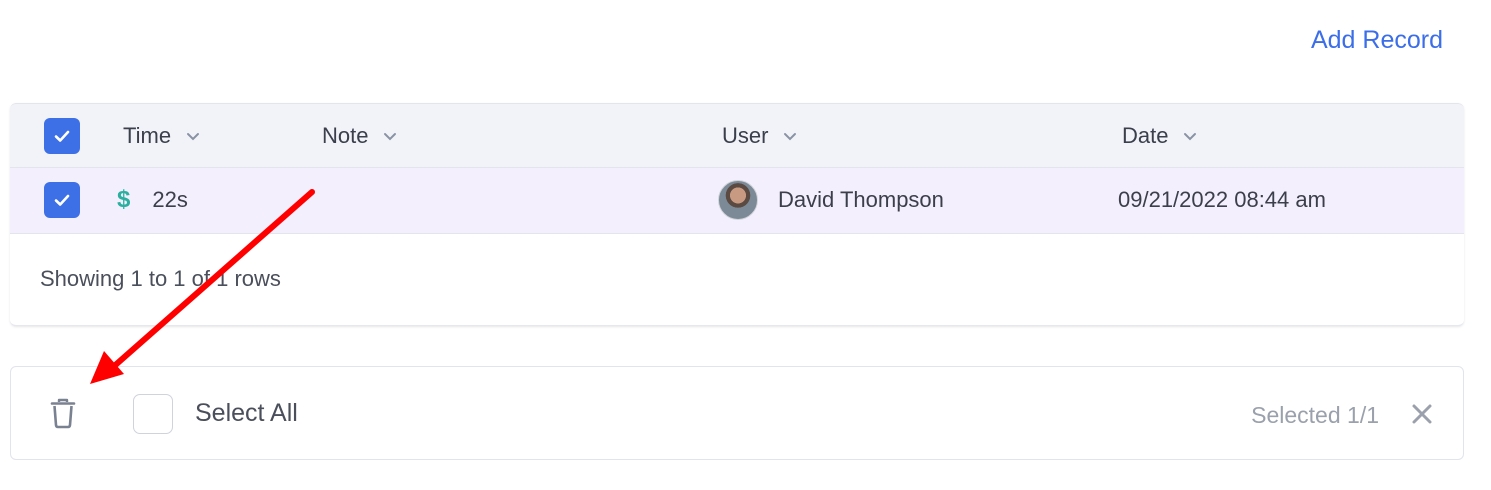  What do you see at coordinates (745, 135) in the screenshot?
I see `column-header-label: User` at bounding box center [745, 135].